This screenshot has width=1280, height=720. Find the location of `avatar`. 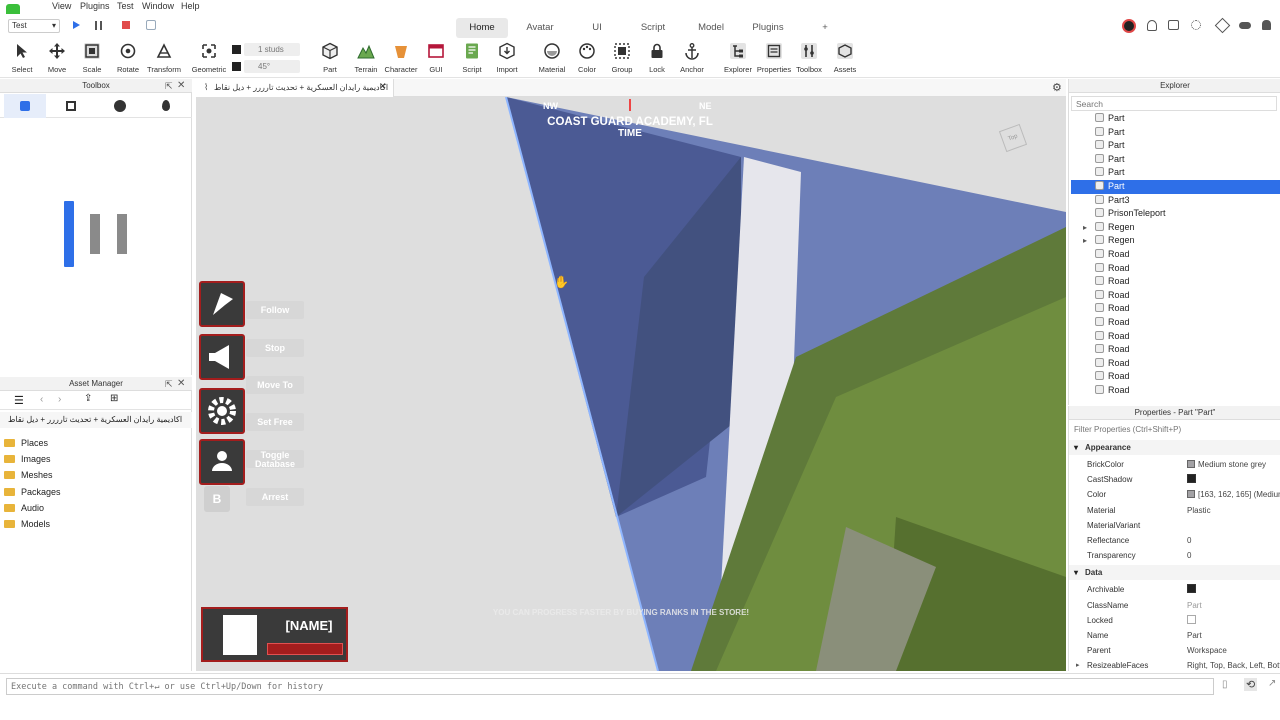

avatar is located at coordinates (1129, 26).